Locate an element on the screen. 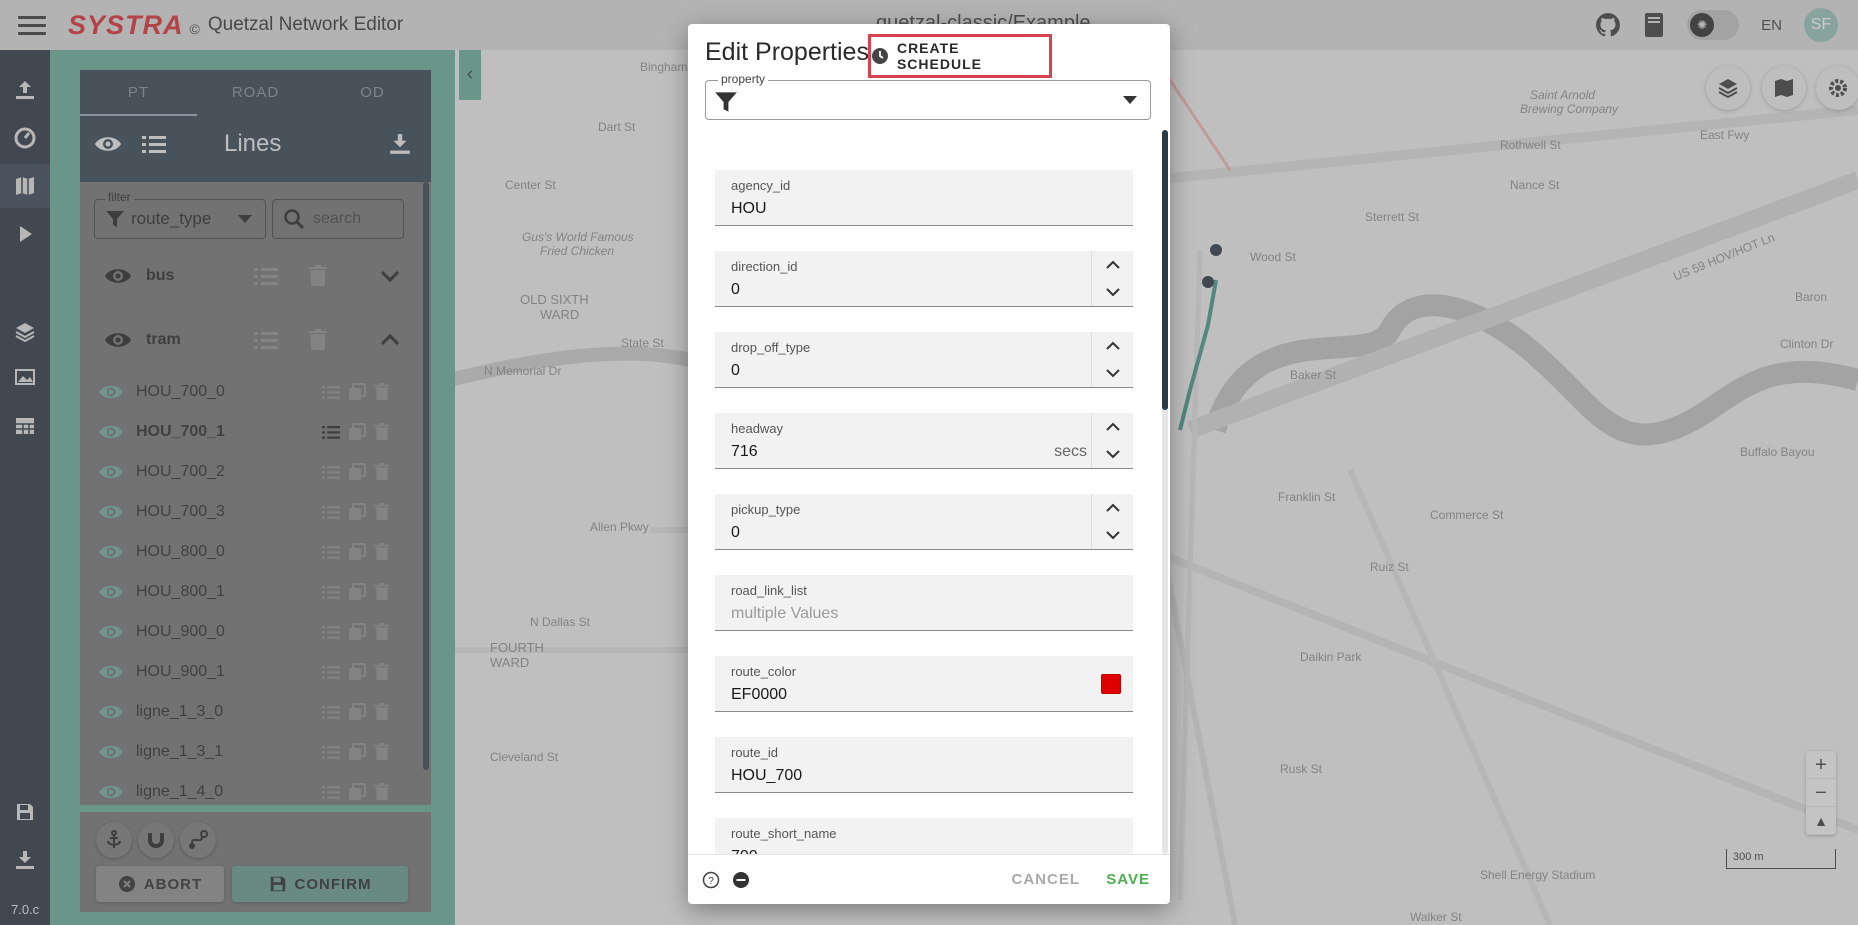 The width and height of the screenshot is (1858, 925). field-label: route_id is located at coordinates (754, 752).